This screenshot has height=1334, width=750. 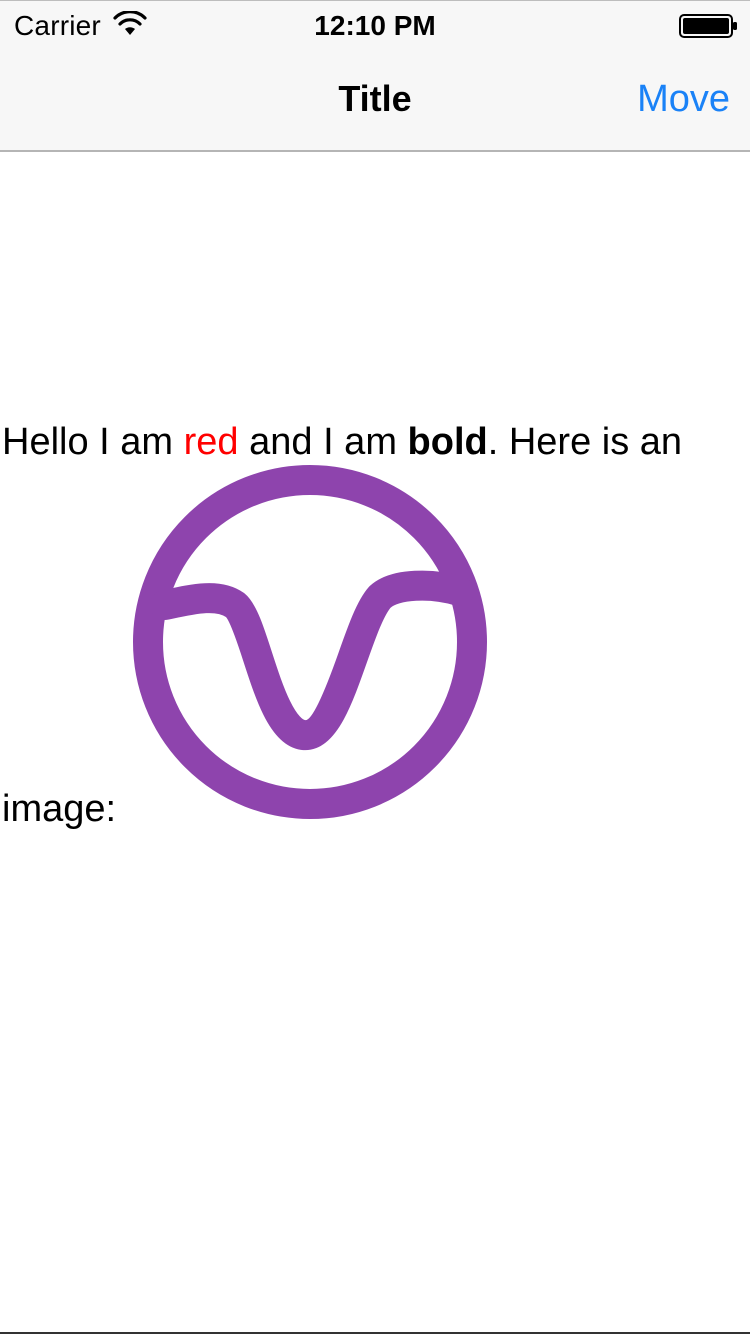 What do you see at coordinates (585, 442) in the screenshot?
I see `text-part-3: . Here is an` at bounding box center [585, 442].